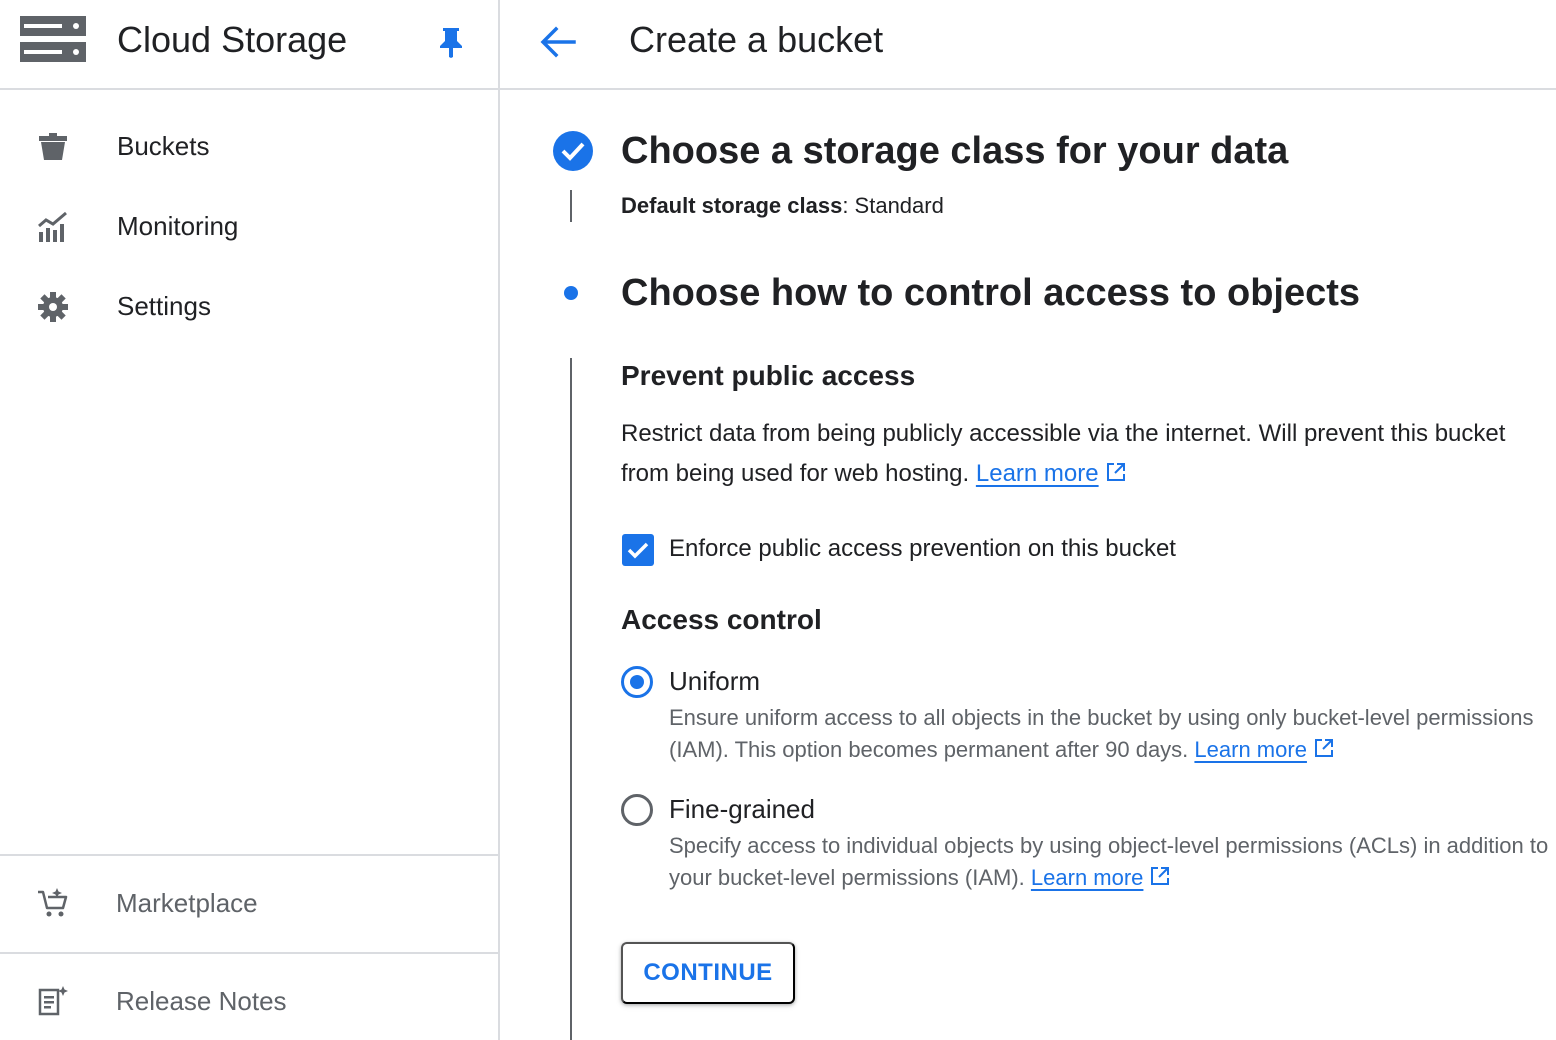  I want to click on checkmark-icon, so click(638, 550).